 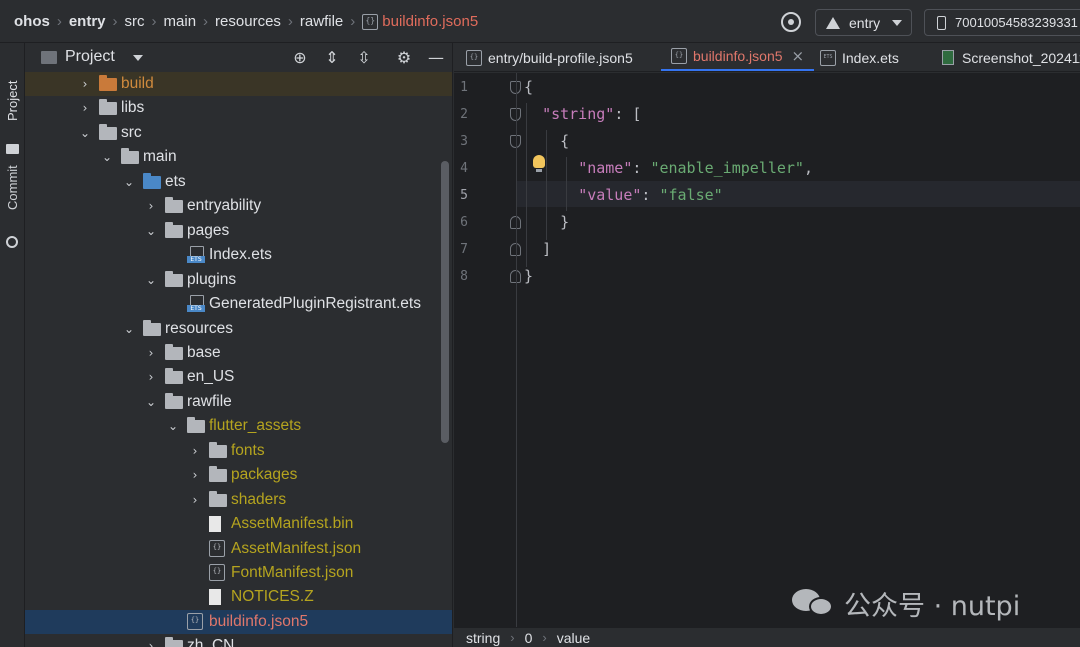 What do you see at coordinates (529, 638) in the screenshot?
I see `json-path-item: 0` at bounding box center [529, 638].